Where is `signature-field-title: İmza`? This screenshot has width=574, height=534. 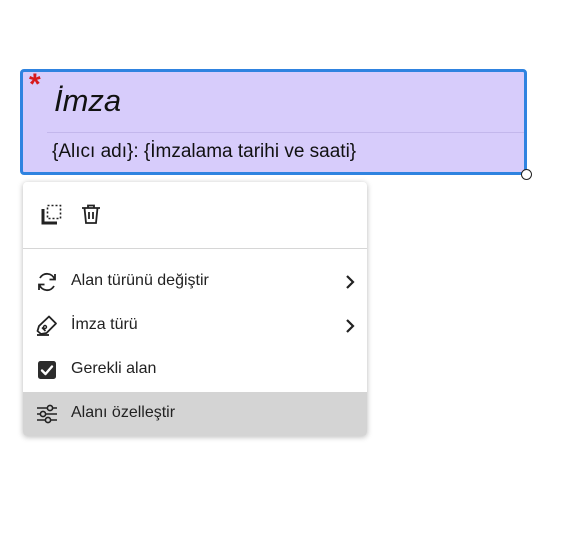
signature-field-title: İmza is located at coordinates (88, 100).